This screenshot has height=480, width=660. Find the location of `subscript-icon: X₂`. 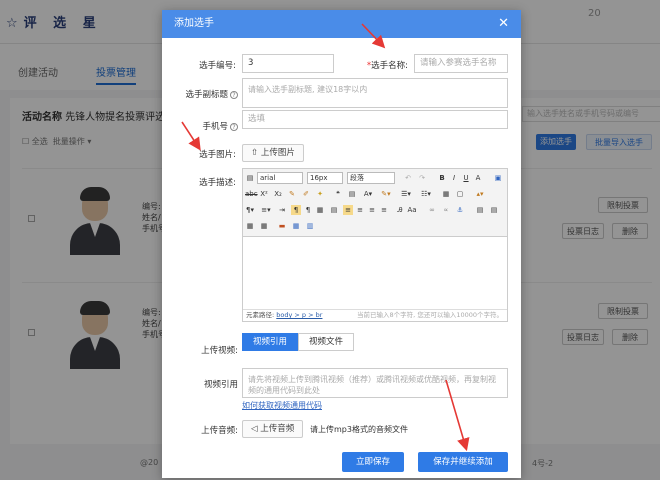

subscript-icon: X₂ is located at coordinates (278, 194).